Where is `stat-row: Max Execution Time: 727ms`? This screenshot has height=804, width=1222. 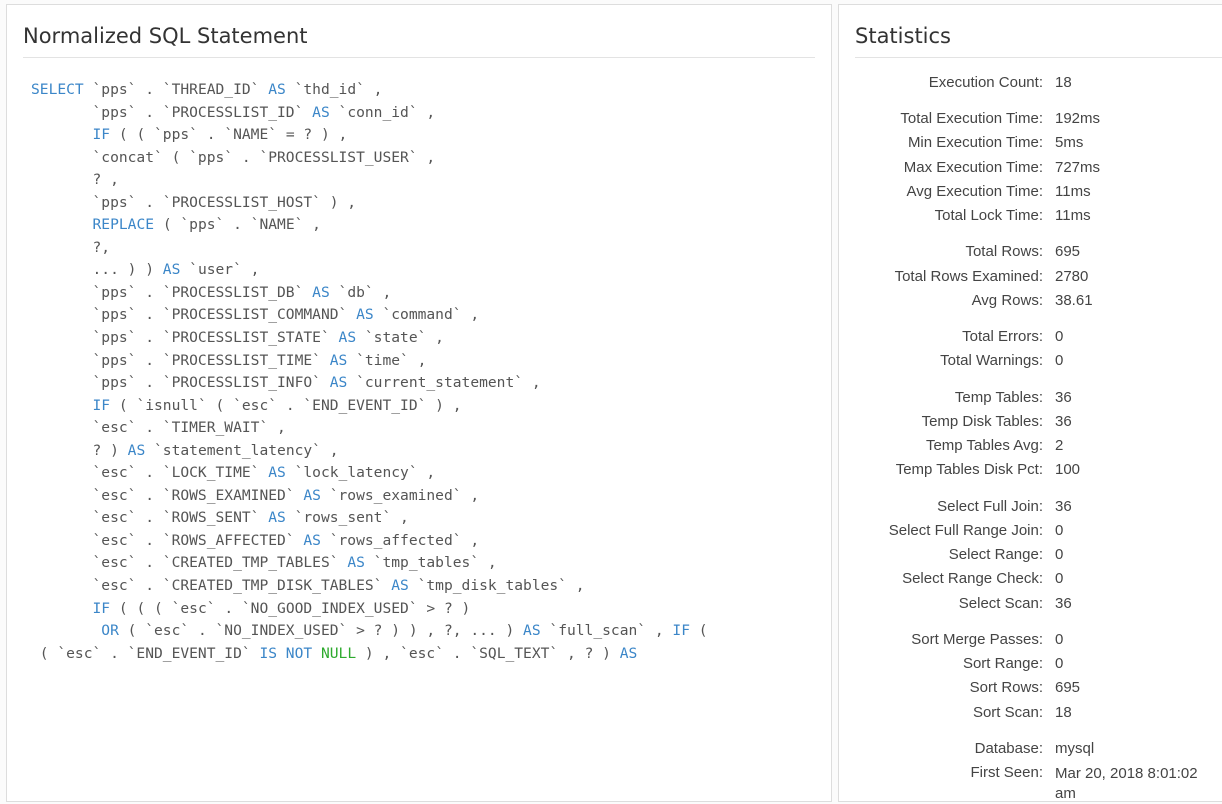 stat-row: Max Execution Time: 727ms is located at coordinates (1030, 171).